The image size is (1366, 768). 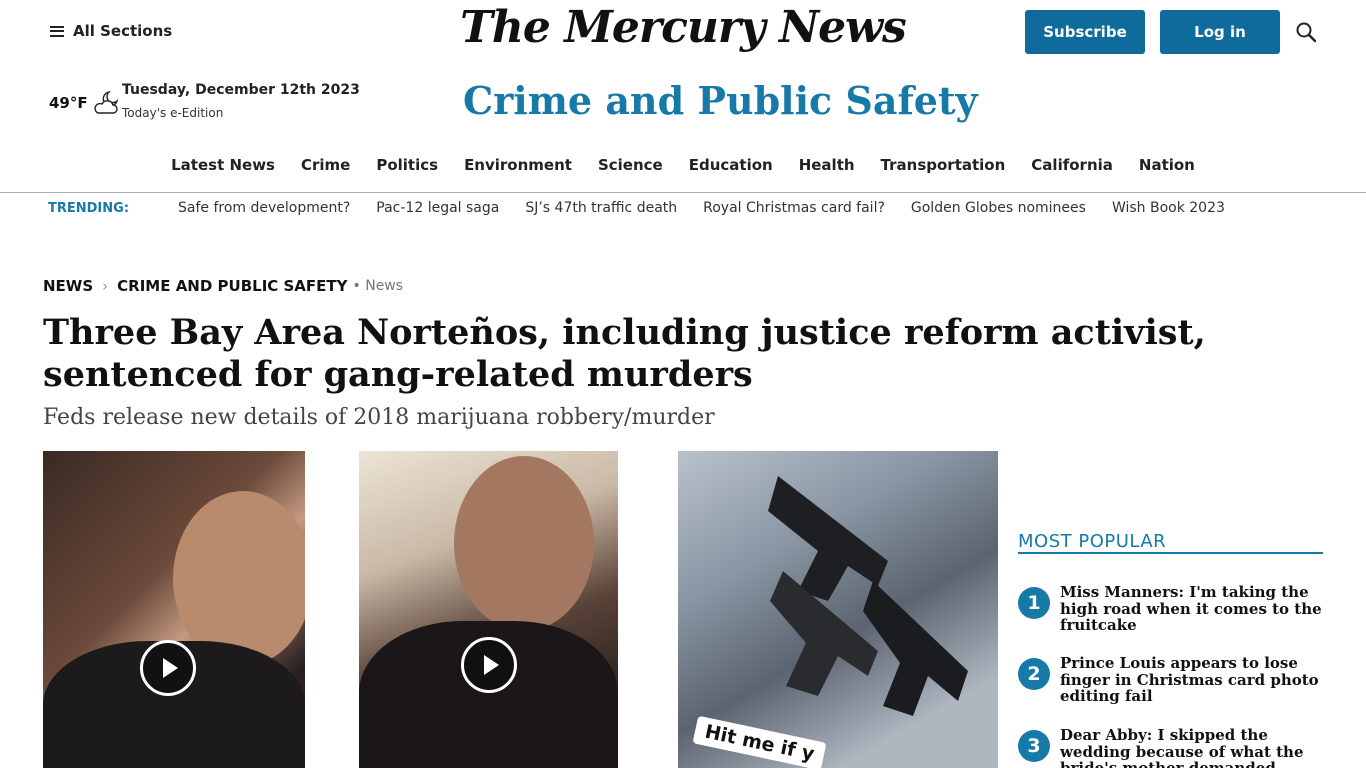 I want to click on rank-badge: 1, so click(x=1034, y=603).